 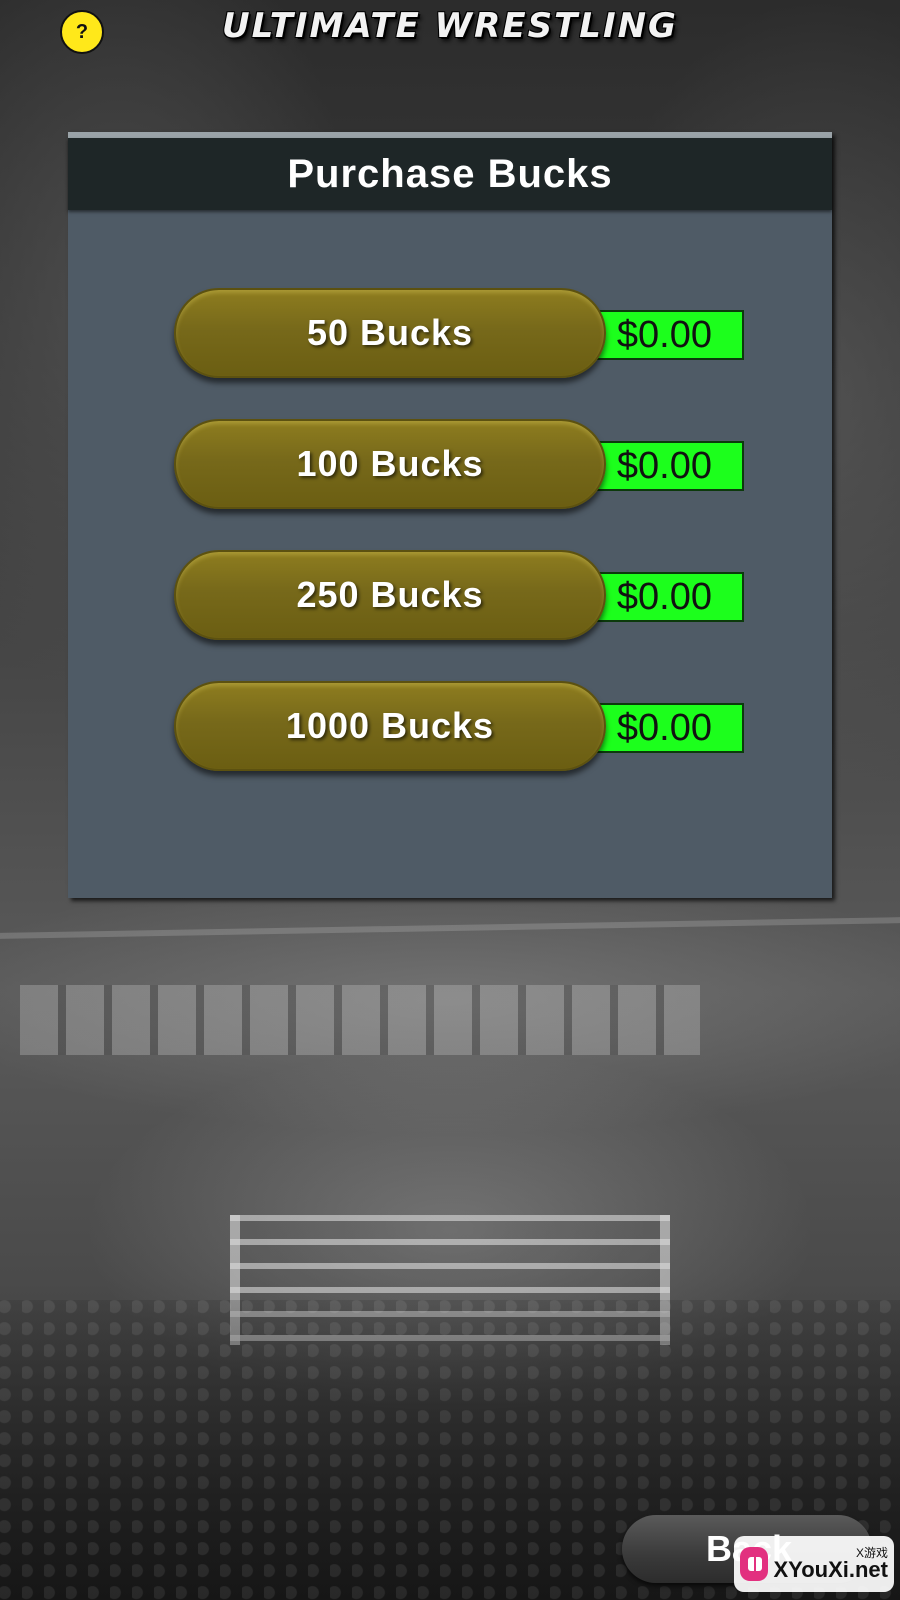 I want to click on purchase-row-1000: 1000 Bucks $0.00, so click(x=474, y=729).